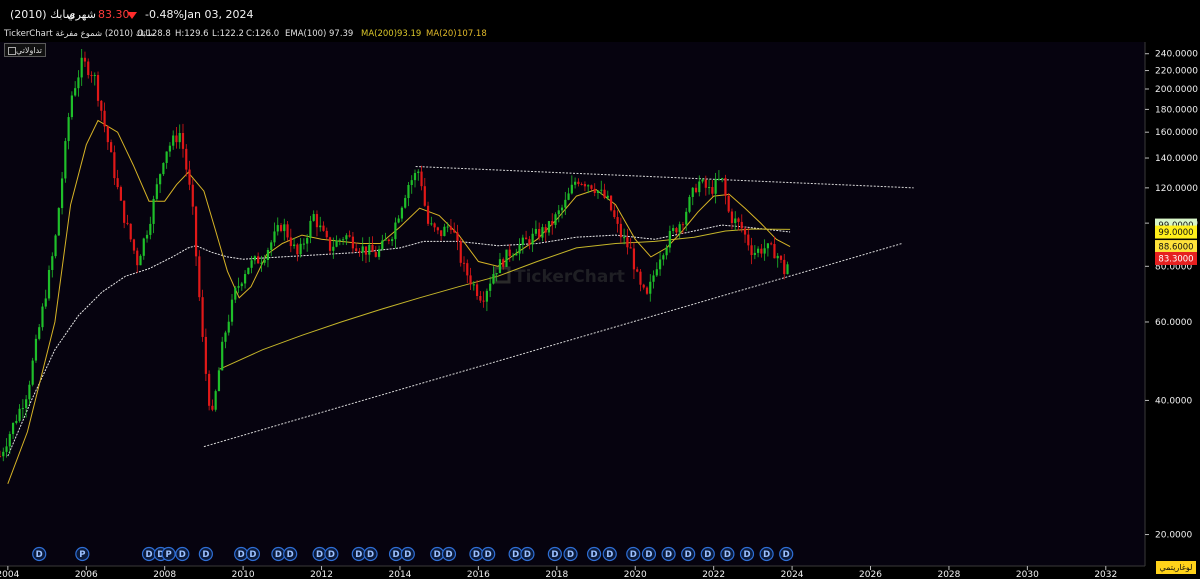 The width and height of the screenshot is (1200, 579). What do you see at coordinates (42, 14) in the screenshot?
I see `symbol-name: سابك (2010)` at bounding box center [42, 14].